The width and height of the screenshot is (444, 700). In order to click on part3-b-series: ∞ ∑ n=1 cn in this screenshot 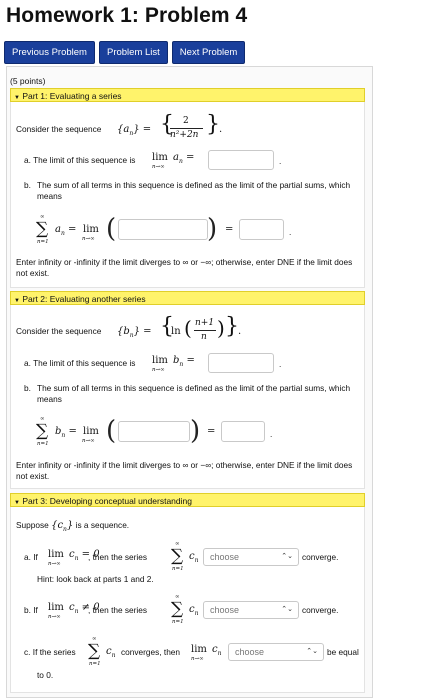, I will do `click(185, 609)`.